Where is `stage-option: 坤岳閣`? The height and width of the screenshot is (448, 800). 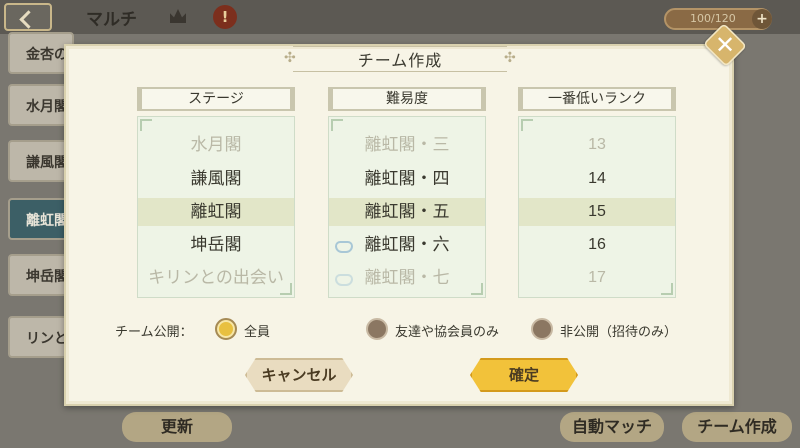 stage-option: 坤岳閣 is located at coordinates (216, 245).